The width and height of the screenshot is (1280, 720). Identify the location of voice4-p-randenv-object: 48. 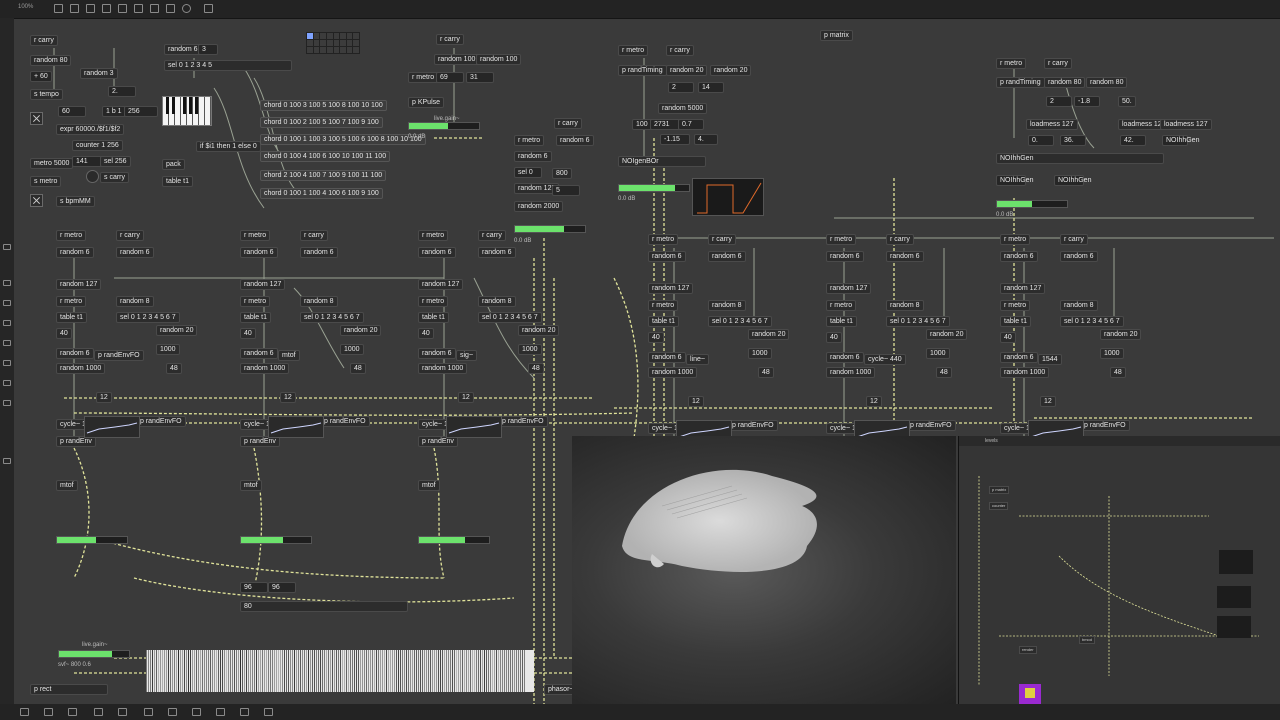
(766, 372).